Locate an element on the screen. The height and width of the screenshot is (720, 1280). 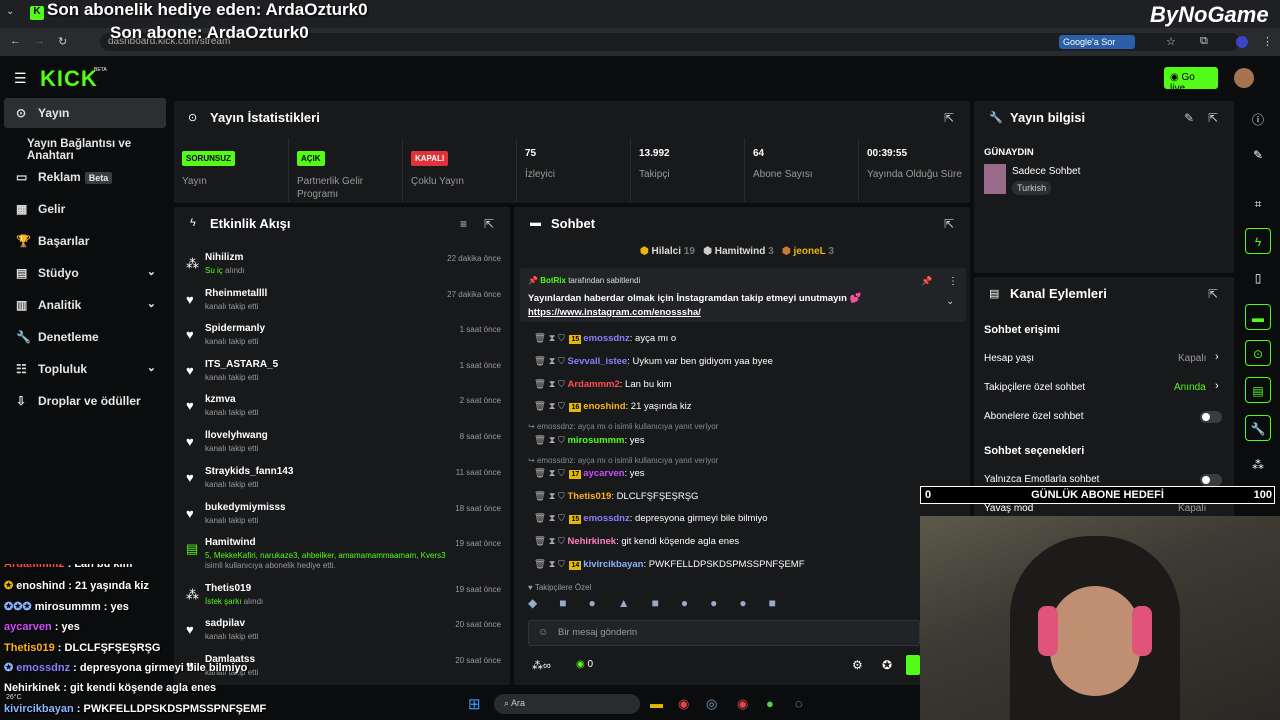
pencil-icon: ✎ is located at coordinates (1258, 155).